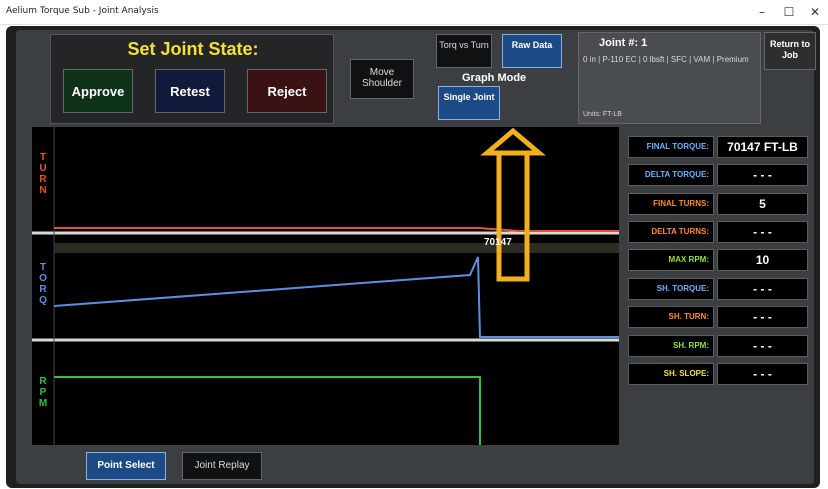  What do you see at coordinates (193, 49) in the screenshot?
I see `set-joint-state-title: Set Joint State:` at bounding box center [193, 49].